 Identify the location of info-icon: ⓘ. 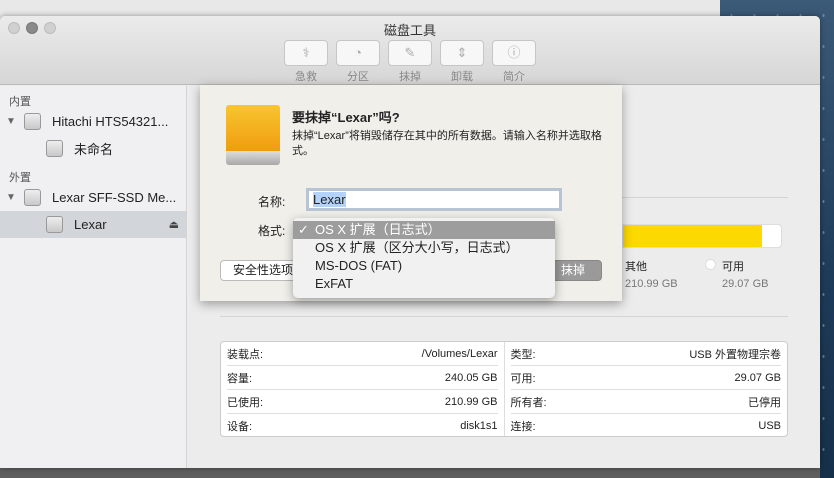
(514, 53).